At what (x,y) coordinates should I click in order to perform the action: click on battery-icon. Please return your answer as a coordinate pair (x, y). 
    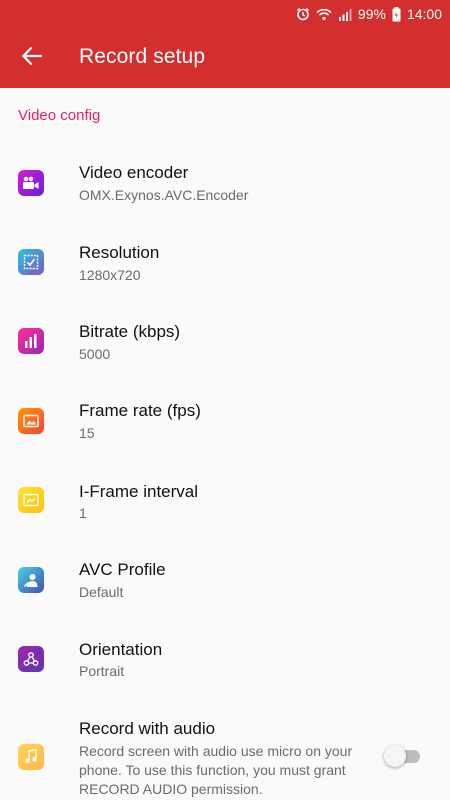
    Looking at the image, I should click on (396, 14).